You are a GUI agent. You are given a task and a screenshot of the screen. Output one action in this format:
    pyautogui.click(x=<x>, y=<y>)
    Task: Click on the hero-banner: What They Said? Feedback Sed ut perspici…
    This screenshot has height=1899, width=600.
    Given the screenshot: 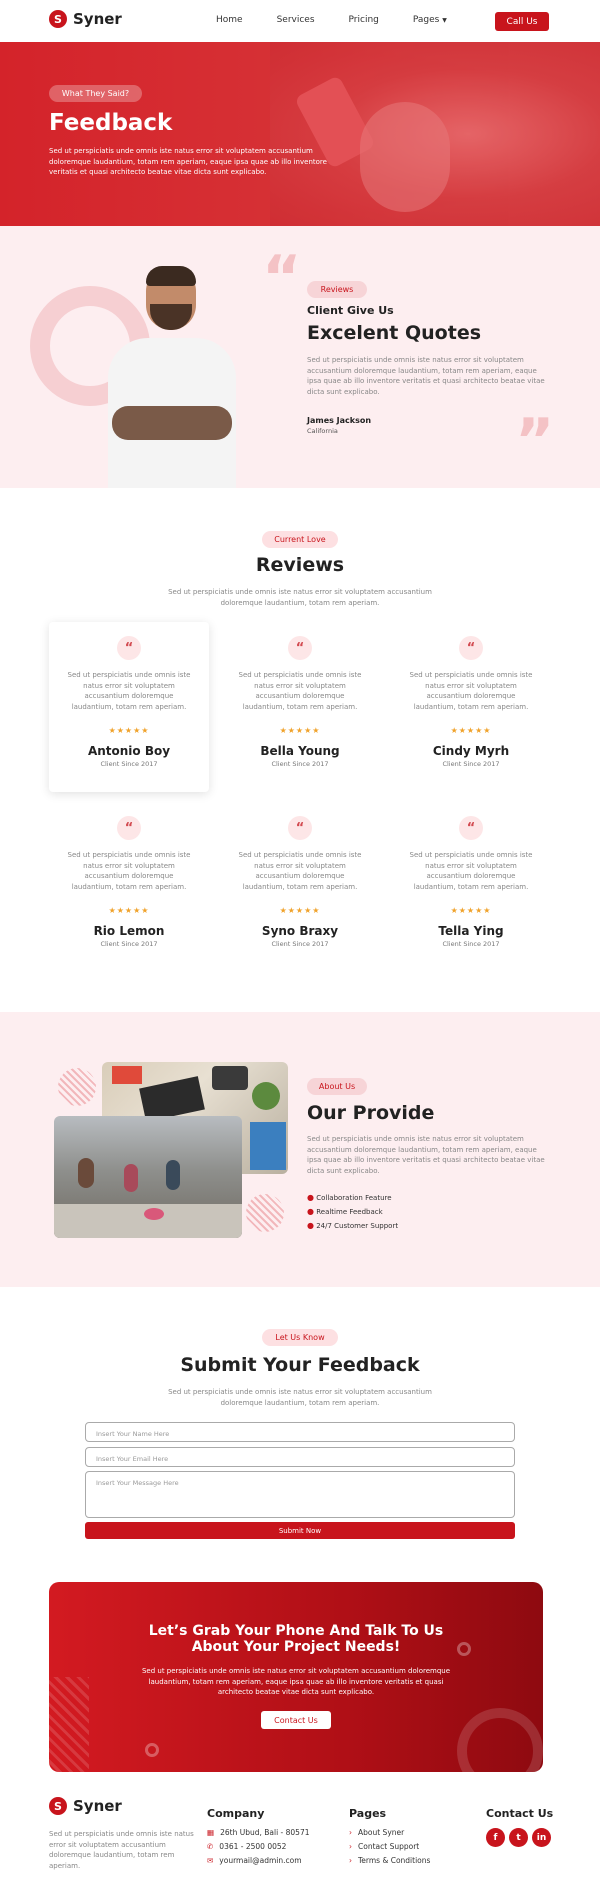 What is the action you would take?
    pyautogui.click(x=300, y=134)
    